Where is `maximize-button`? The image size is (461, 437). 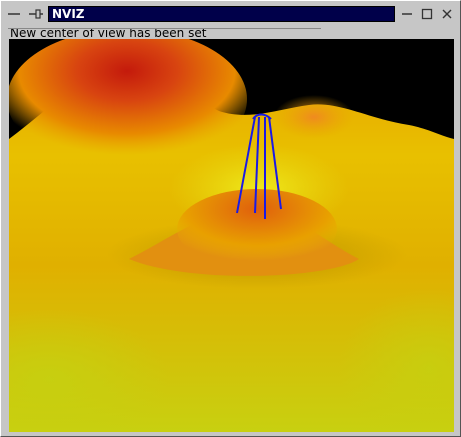 maximize-button is located at coordinates (427, 13).